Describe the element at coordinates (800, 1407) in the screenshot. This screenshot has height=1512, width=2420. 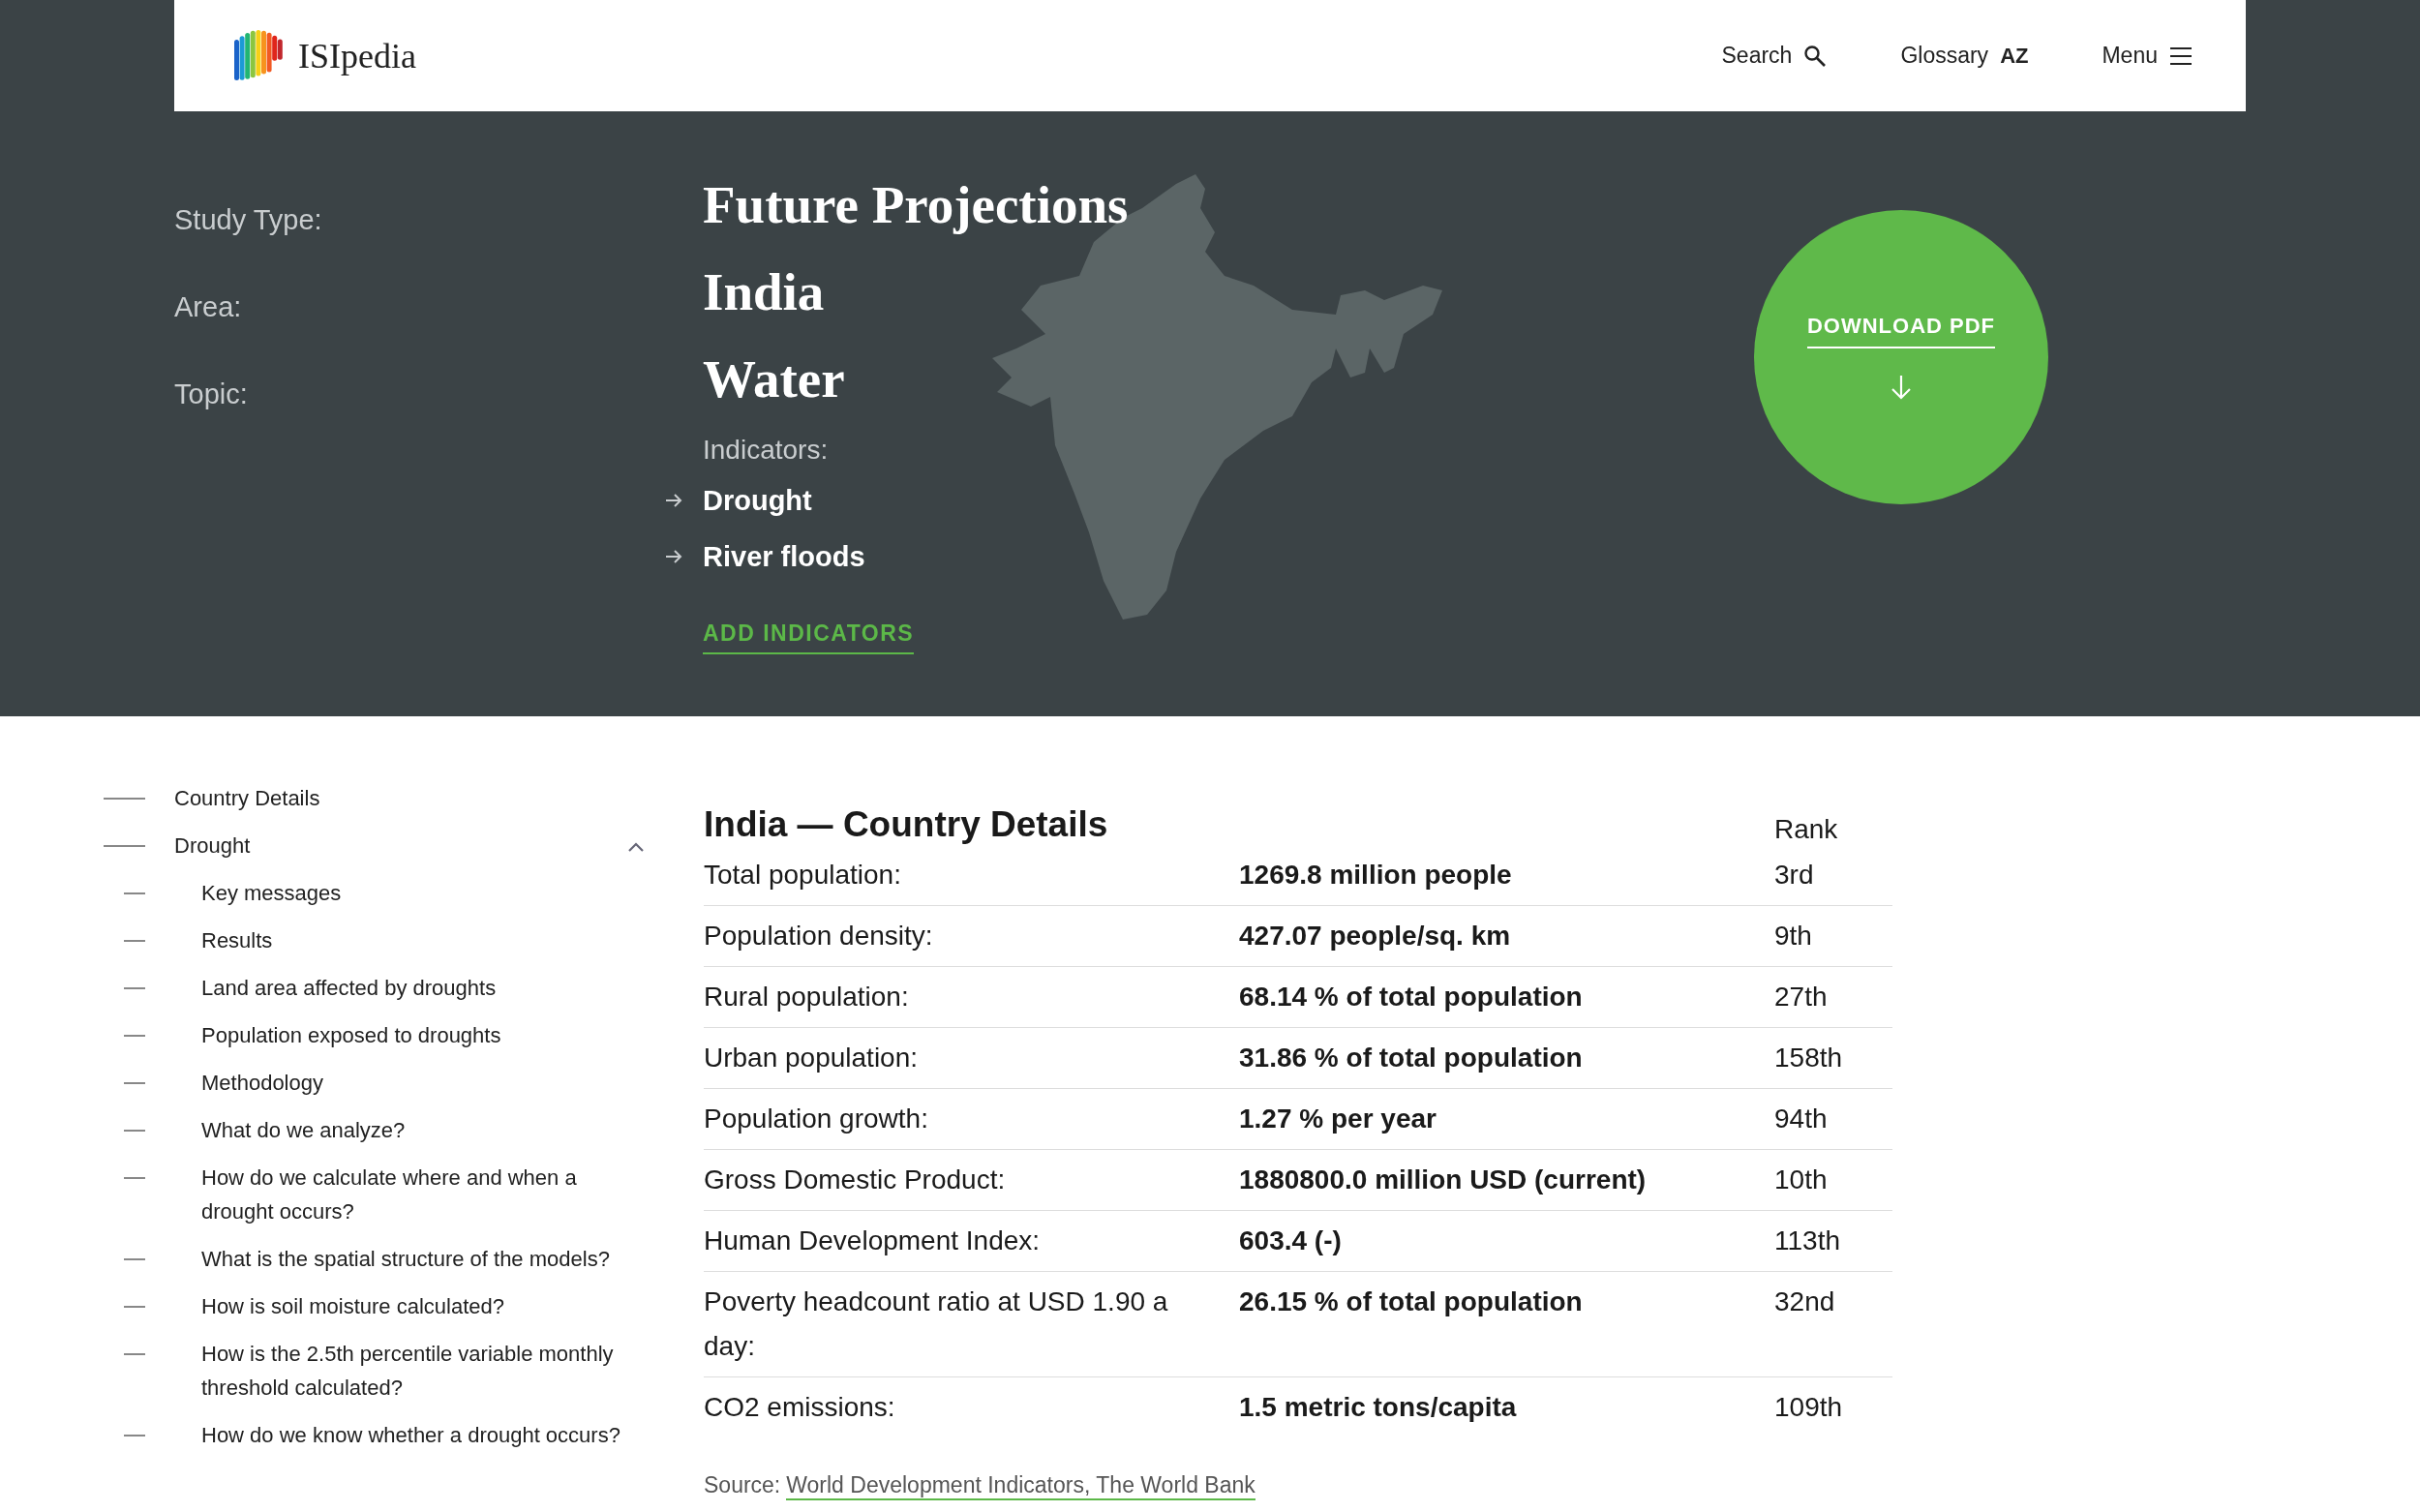
I see `table-cell-text: CO2 emissions:` at that location.